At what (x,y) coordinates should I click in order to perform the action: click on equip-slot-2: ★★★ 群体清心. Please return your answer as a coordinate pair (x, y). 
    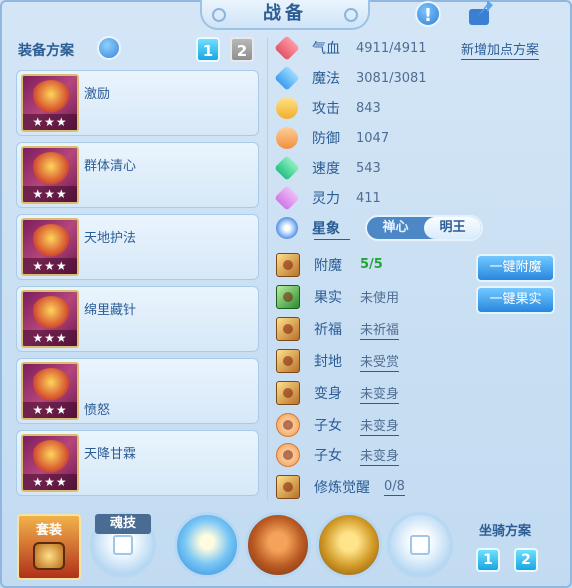
    Looking at the image, I should click on (137, 175).